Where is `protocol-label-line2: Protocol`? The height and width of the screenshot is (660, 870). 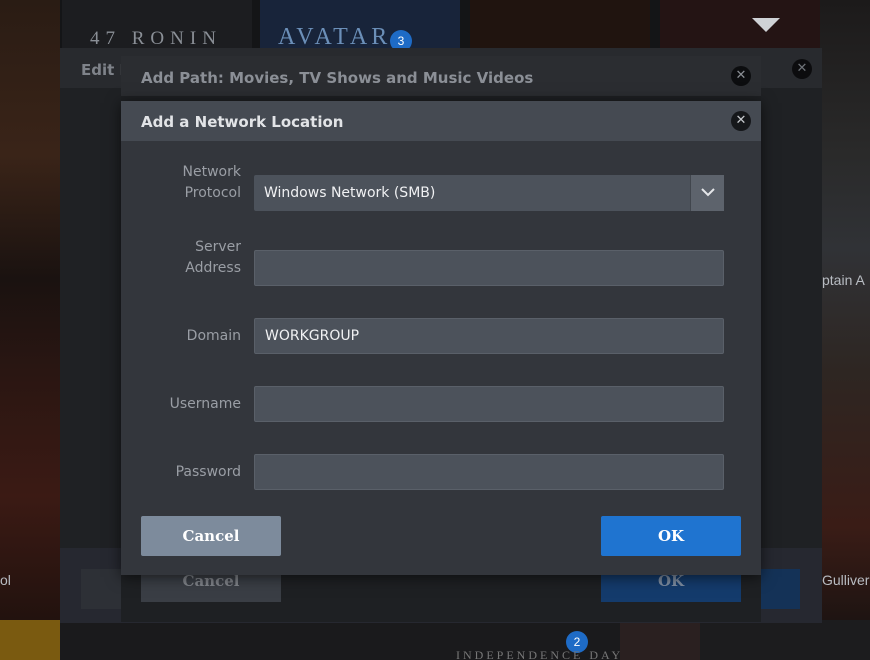
protocol-label-line2: Protocol is located at coordinates (212, 193).